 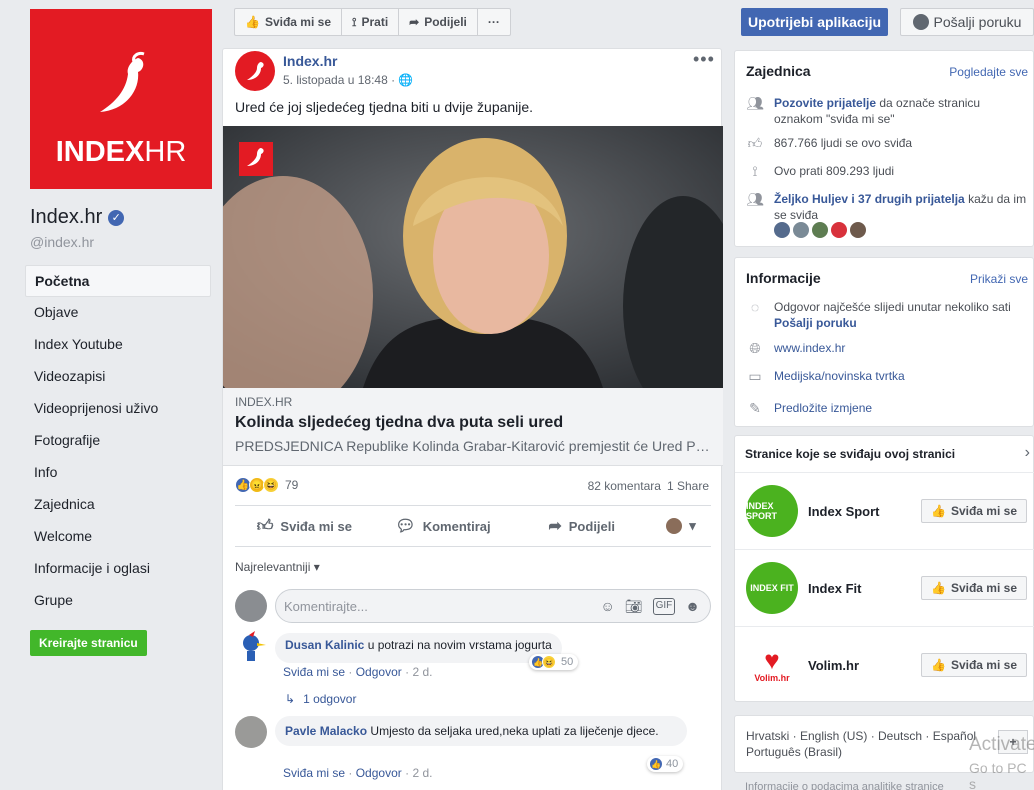 What do you see at coordinates (348, 80) in the screenshot?
I see `post-timestamp: 5. listopada u 18:48 · 🌐` at bounding box center [348, 80].